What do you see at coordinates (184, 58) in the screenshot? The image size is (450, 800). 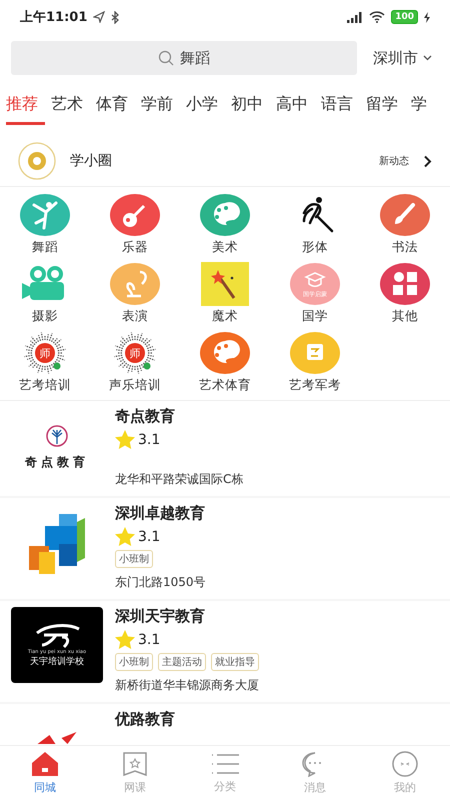 I see `search-field: 舞蹈` at bounding box center [184, 58].